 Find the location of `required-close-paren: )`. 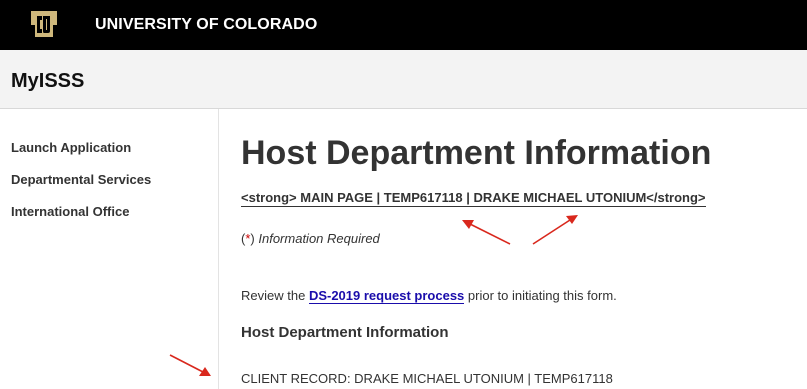

required-close-paren: ) is located at coordinates (252, 238).